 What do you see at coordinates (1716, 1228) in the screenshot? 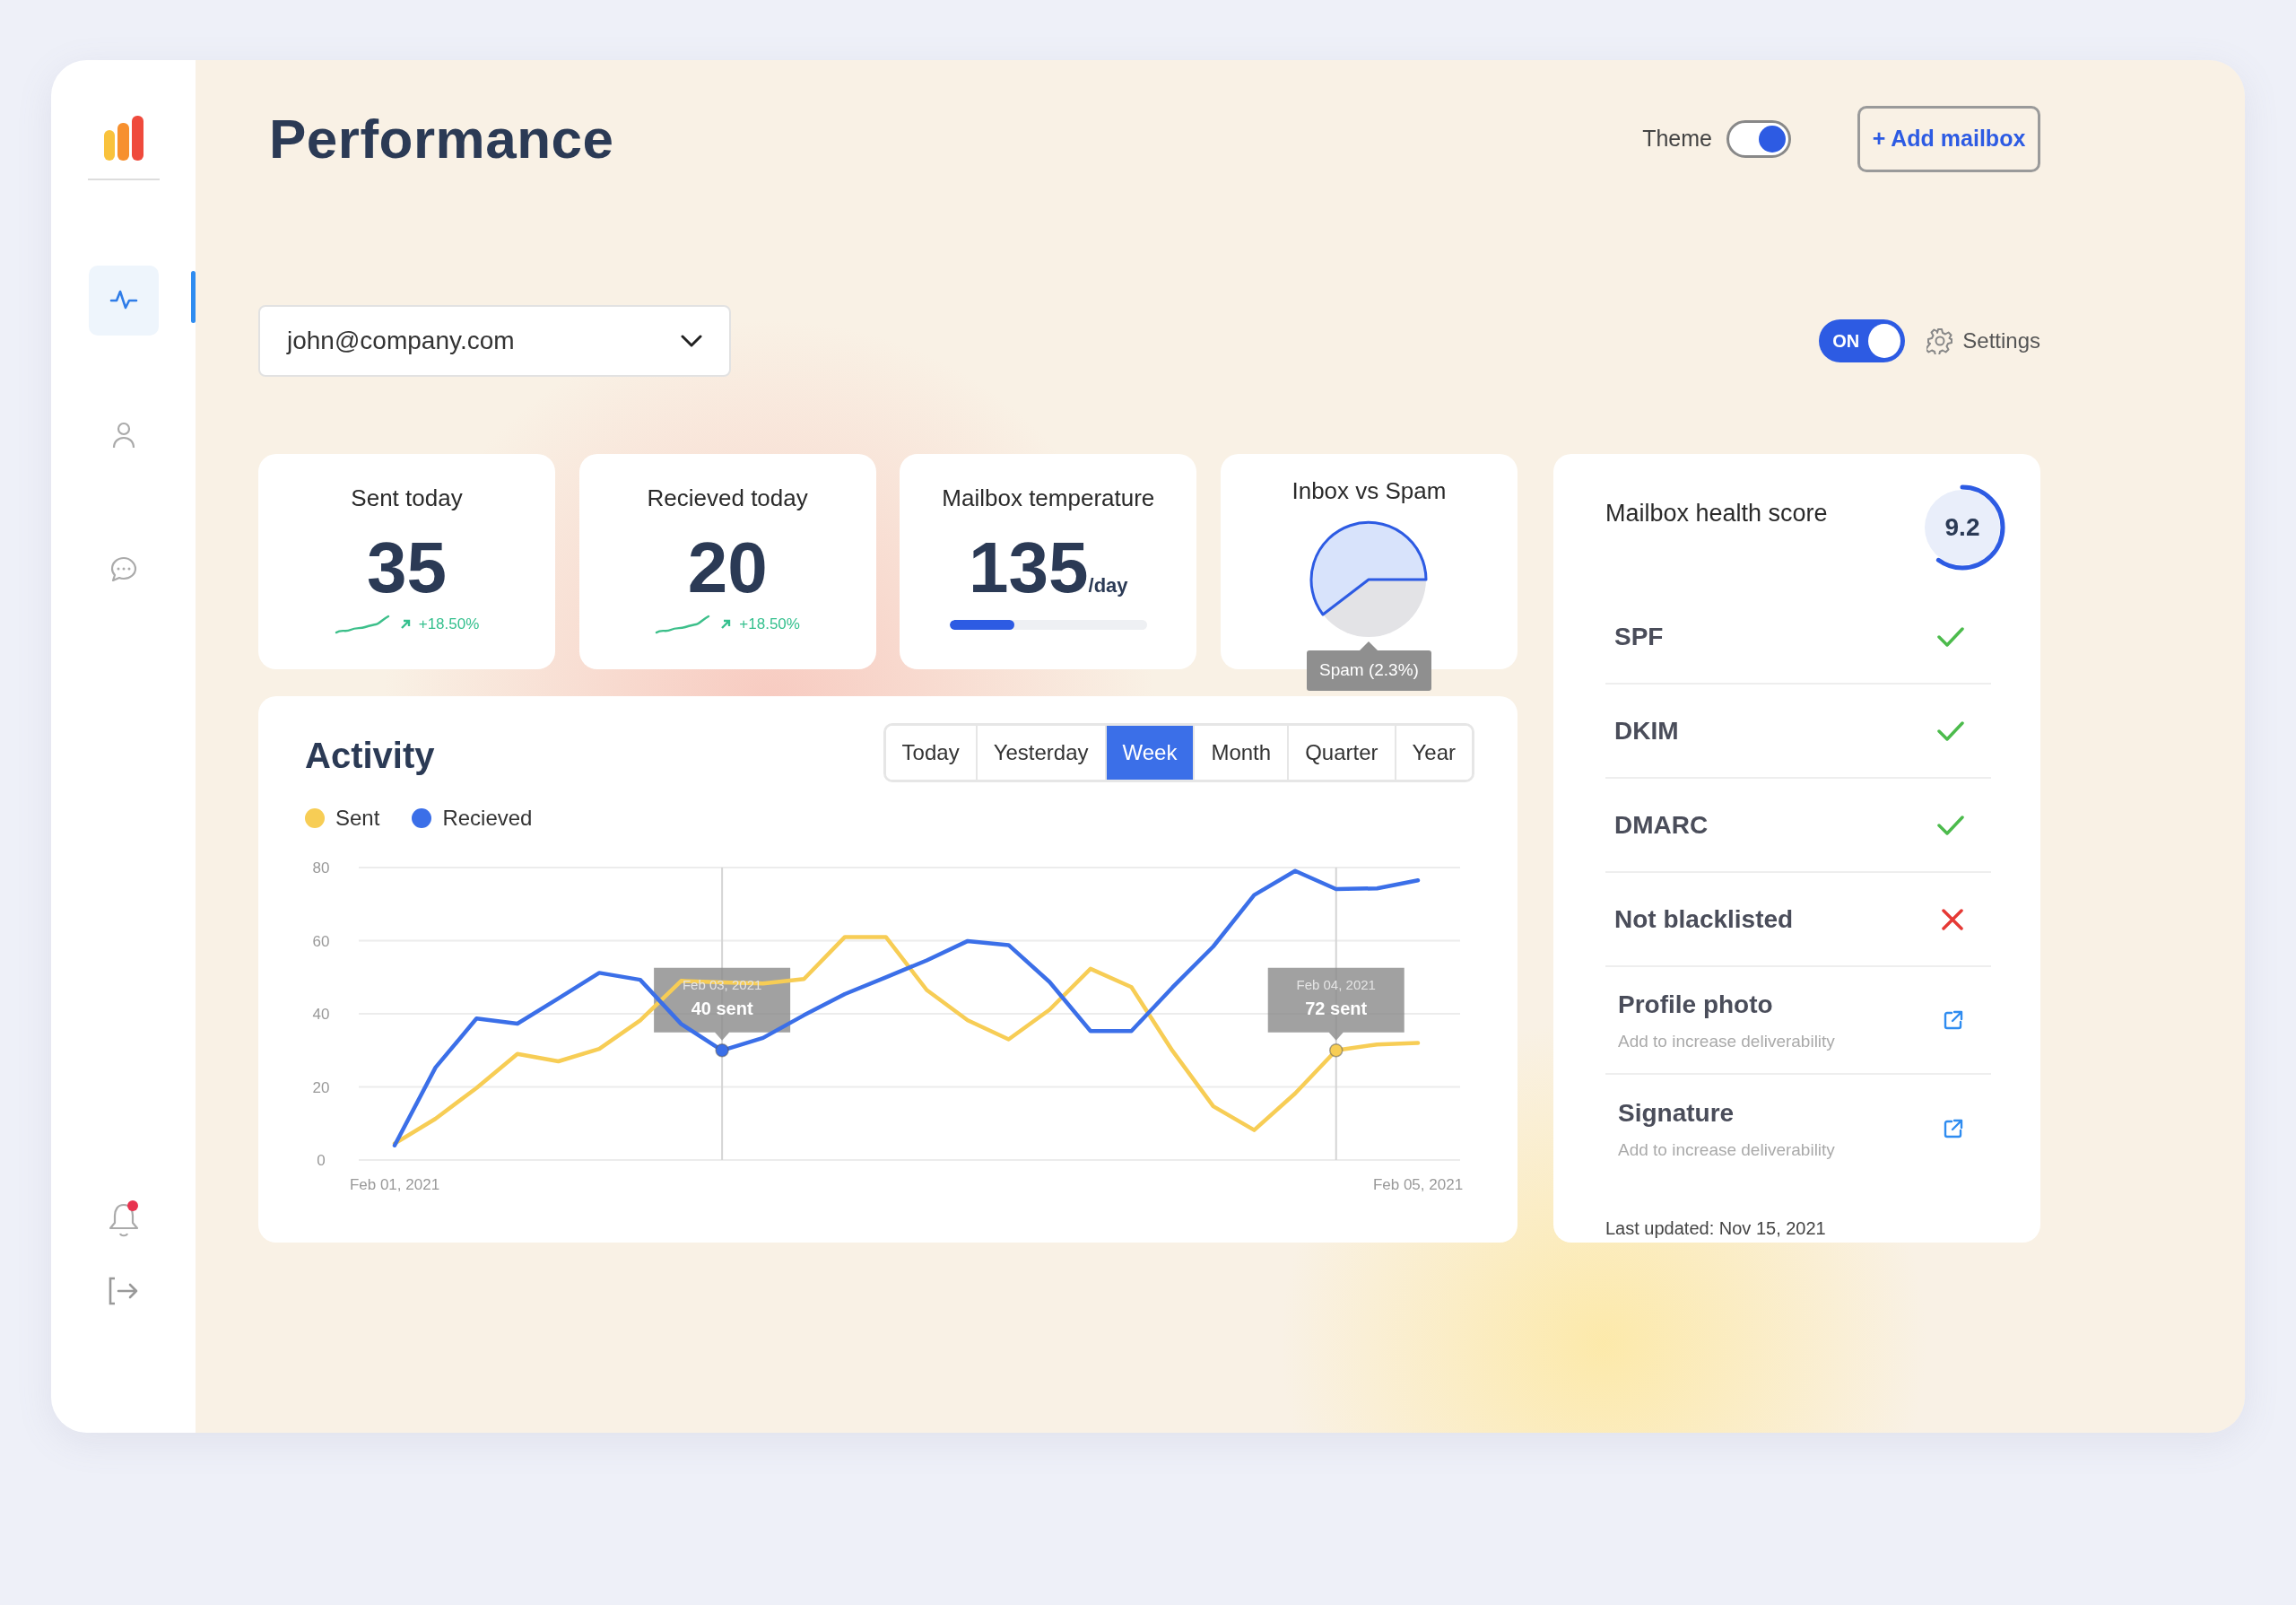
I see `last-updated: Last updated: Nov 15, 2021` at bounding box center [1716, 1228].